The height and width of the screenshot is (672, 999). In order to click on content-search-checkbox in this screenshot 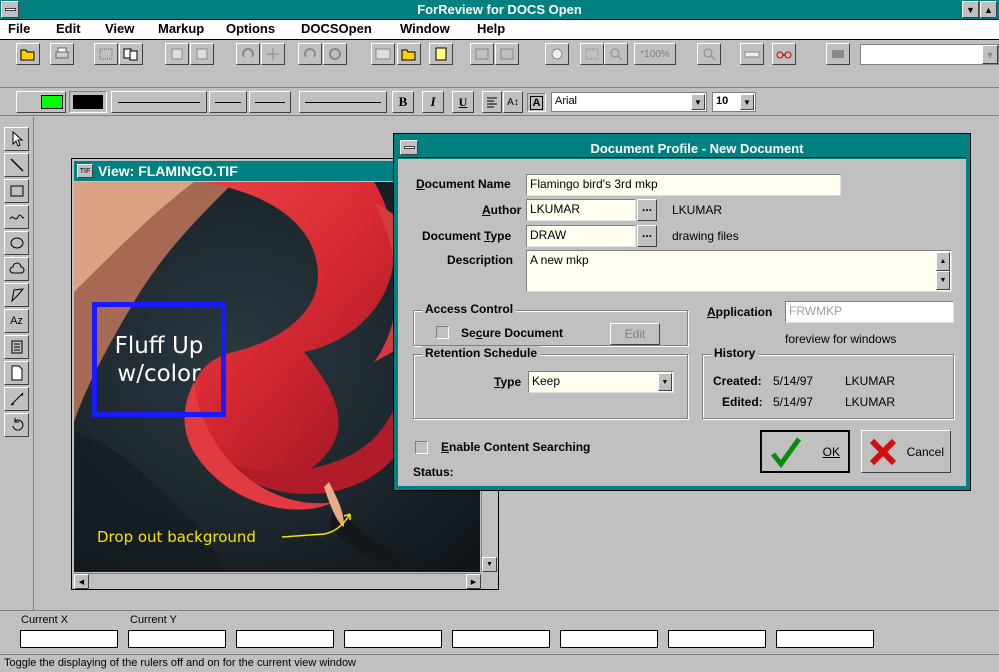, I will do `click(421, 447)`.